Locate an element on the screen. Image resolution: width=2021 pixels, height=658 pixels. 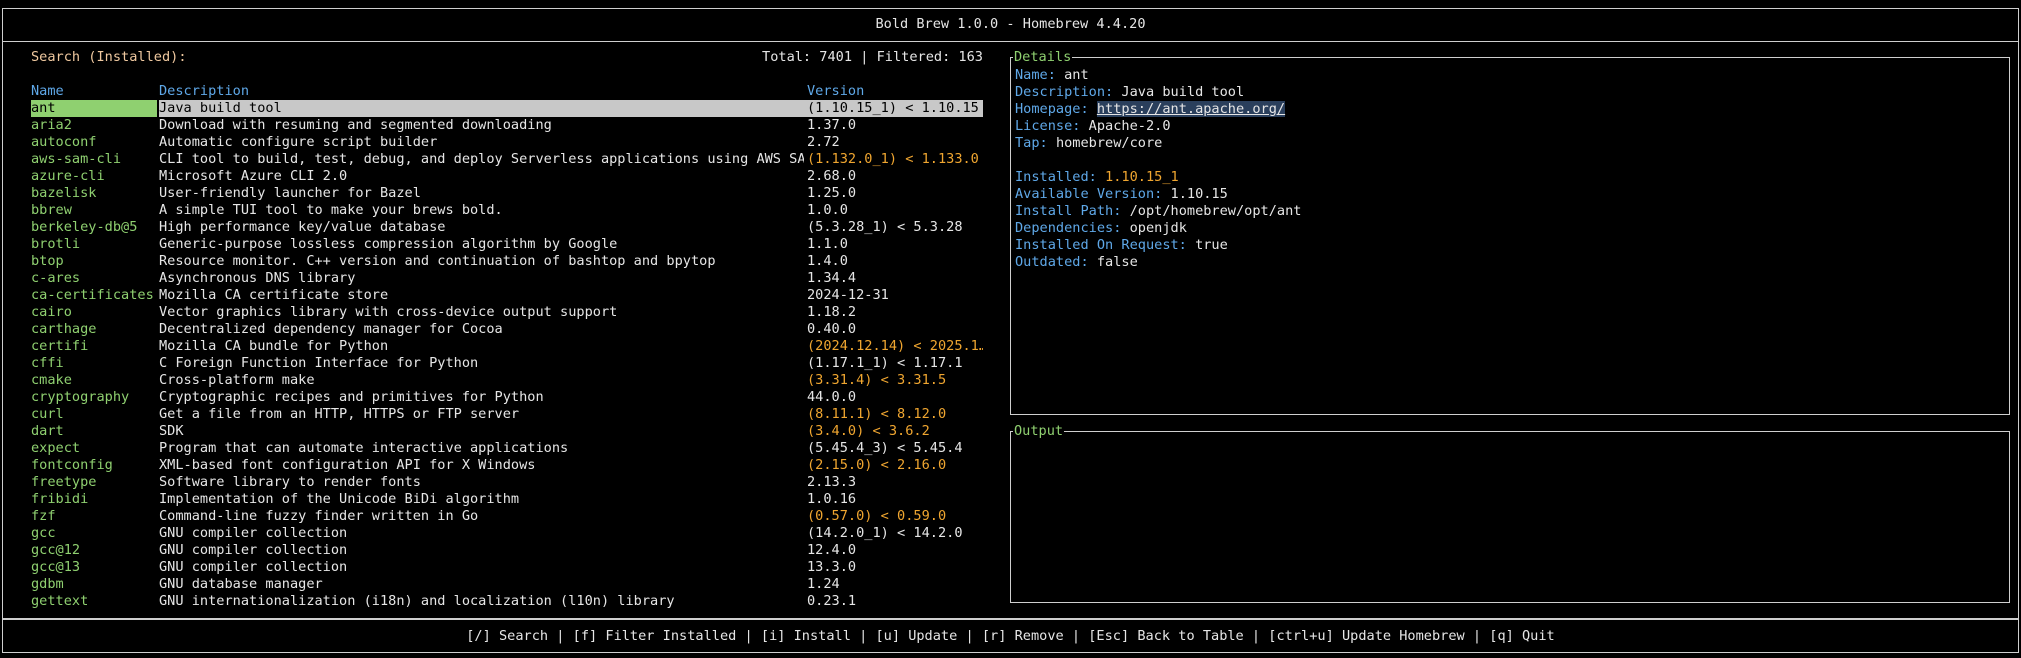
package-name: btop is located at coordinates (47, 261).